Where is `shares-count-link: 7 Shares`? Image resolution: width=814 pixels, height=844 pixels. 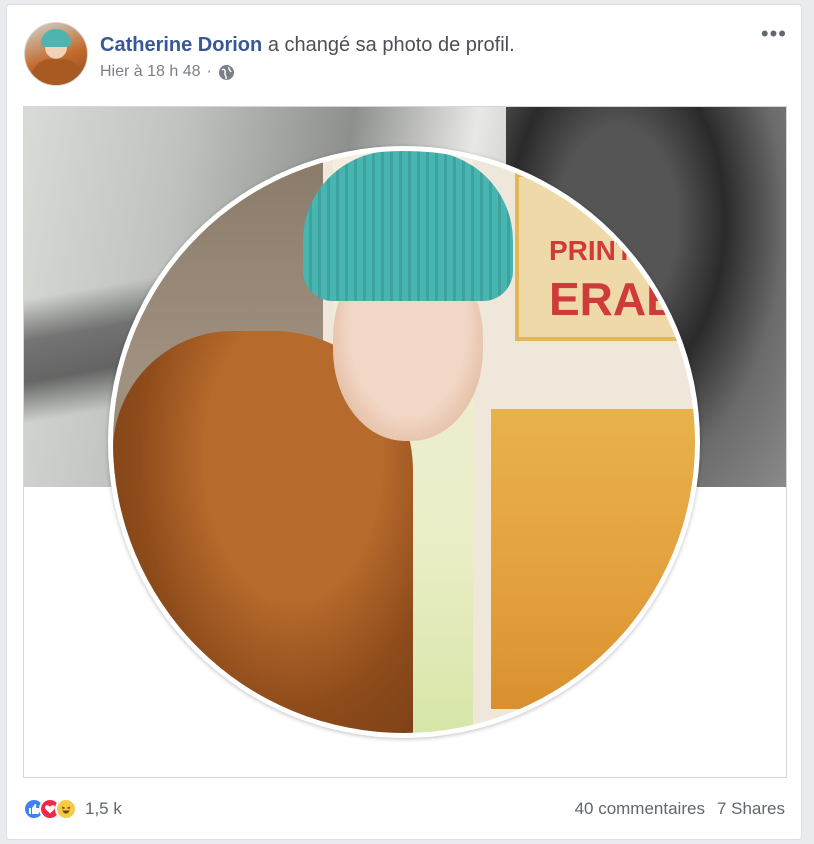 shares-count-link: 7 Shares is located at coordinates (751, 809).